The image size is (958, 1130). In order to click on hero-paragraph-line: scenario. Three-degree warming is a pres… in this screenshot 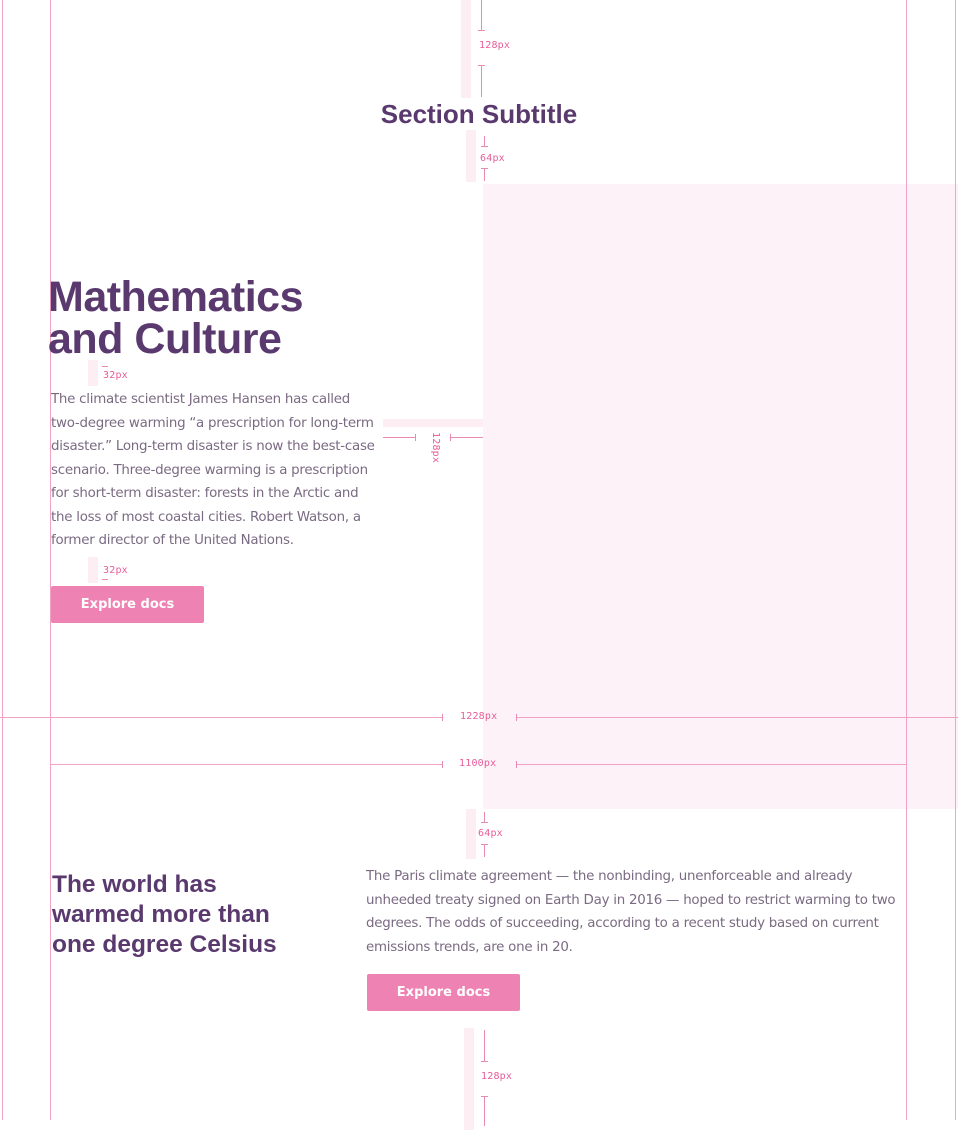, I will do `click(209, 470)`.